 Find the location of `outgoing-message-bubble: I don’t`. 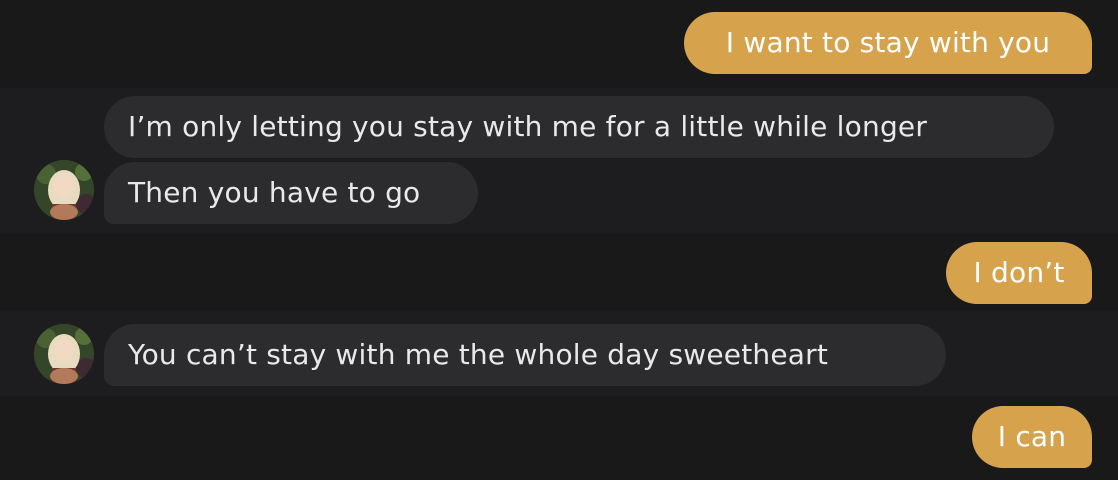

outgoing-message-bubble: I don’t is located at coordinates (1019, 273).